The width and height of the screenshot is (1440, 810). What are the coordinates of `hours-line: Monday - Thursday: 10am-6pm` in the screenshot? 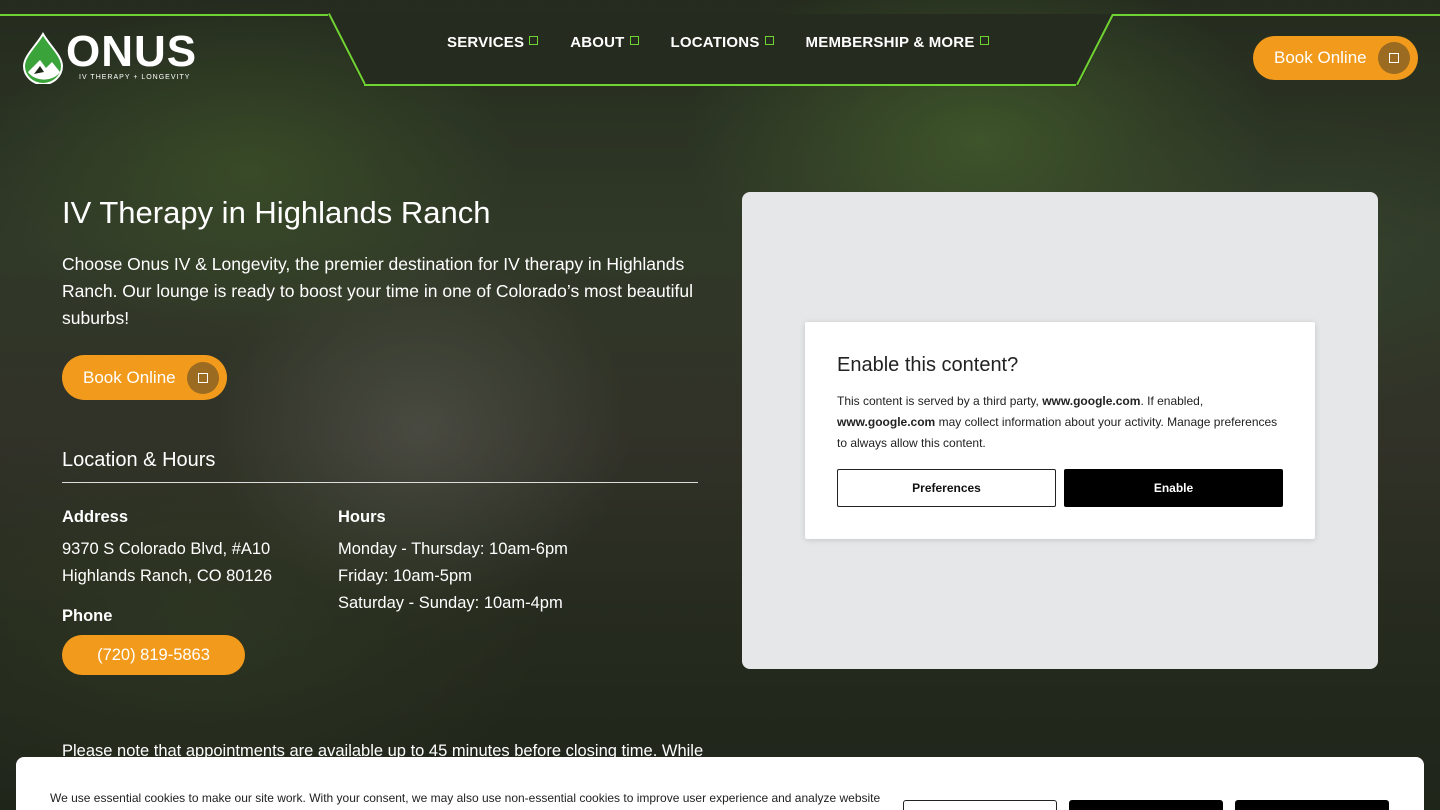 It's located at (453, 549).